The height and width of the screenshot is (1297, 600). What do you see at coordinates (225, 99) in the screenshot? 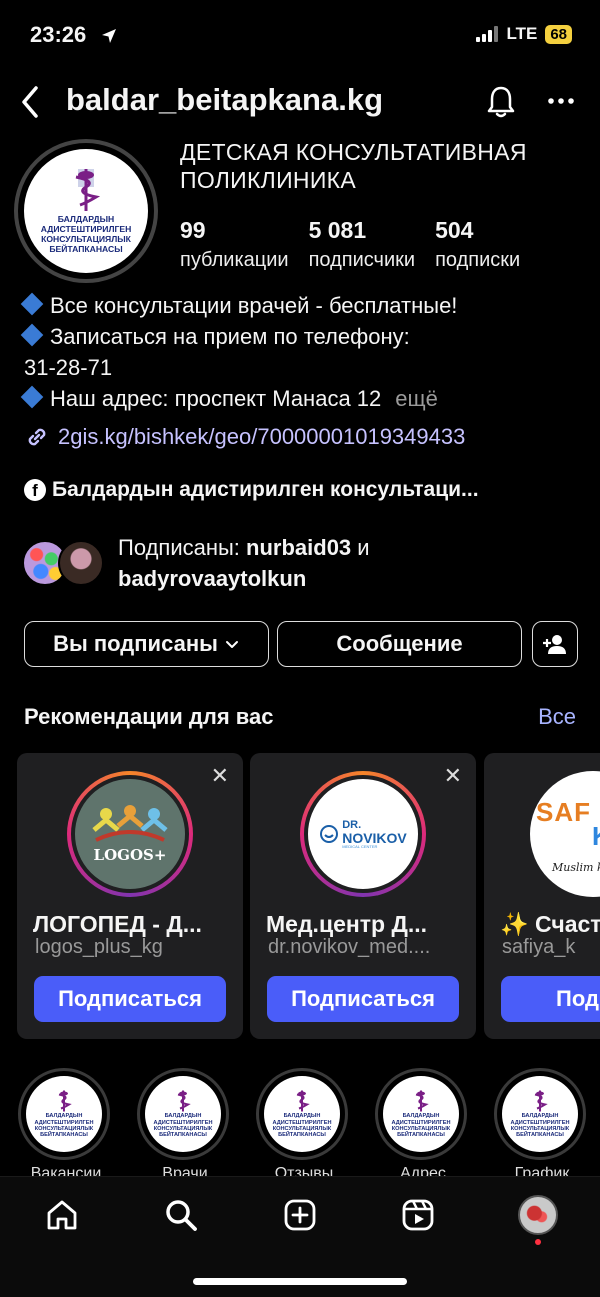
I see `profile-username: baldar_beitapkana.kg` at bounding box center [225, 99].